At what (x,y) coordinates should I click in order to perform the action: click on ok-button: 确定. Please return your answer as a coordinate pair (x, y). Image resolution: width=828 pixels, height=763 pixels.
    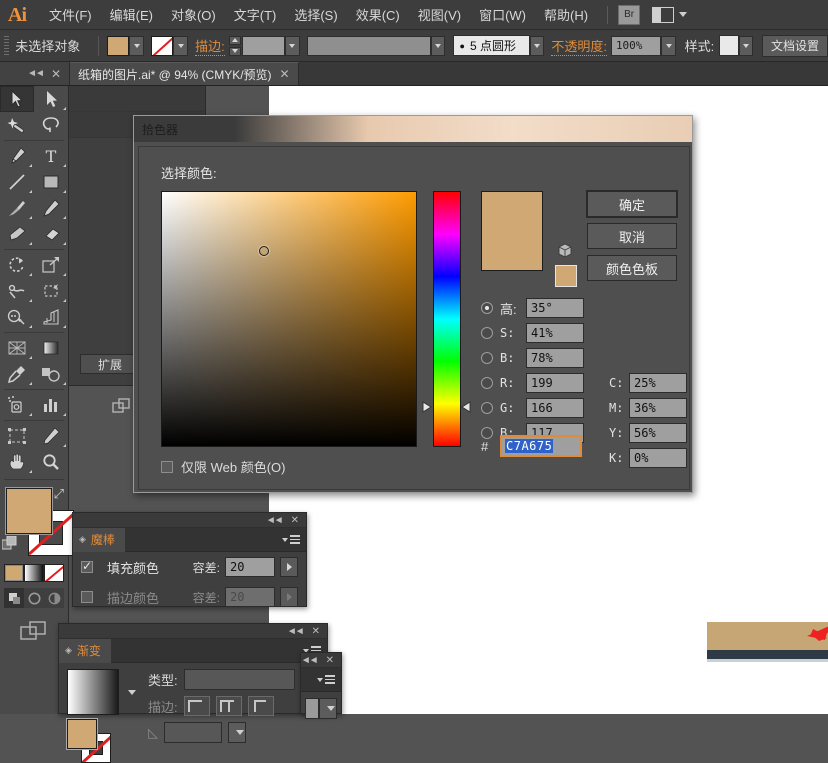
    Looking at the image, I should click on (632, 204).